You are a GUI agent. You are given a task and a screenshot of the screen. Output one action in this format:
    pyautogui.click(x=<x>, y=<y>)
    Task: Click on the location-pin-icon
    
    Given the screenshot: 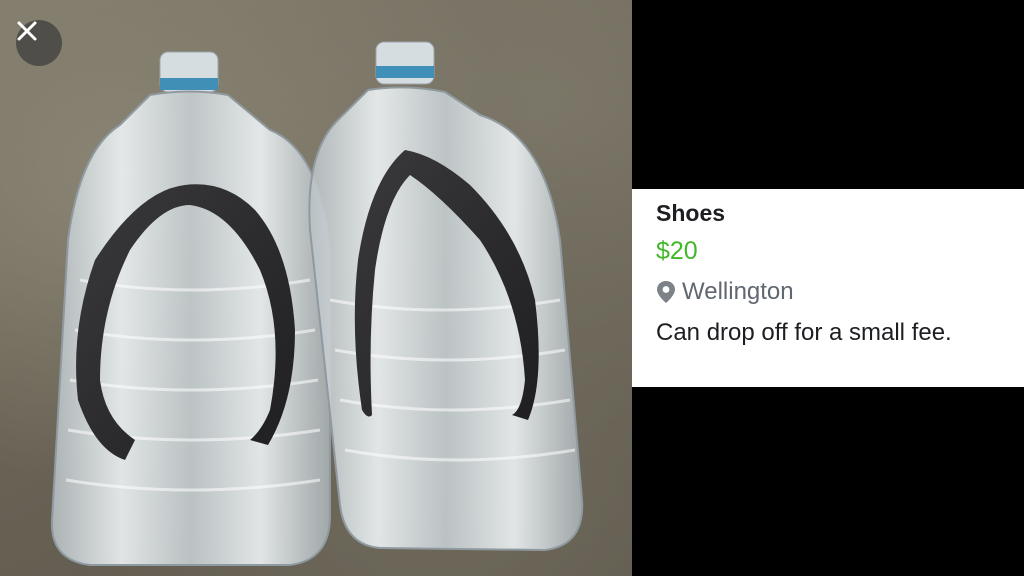 What is the action you would take?
    pyautogui.click(x=666, y=292)
    